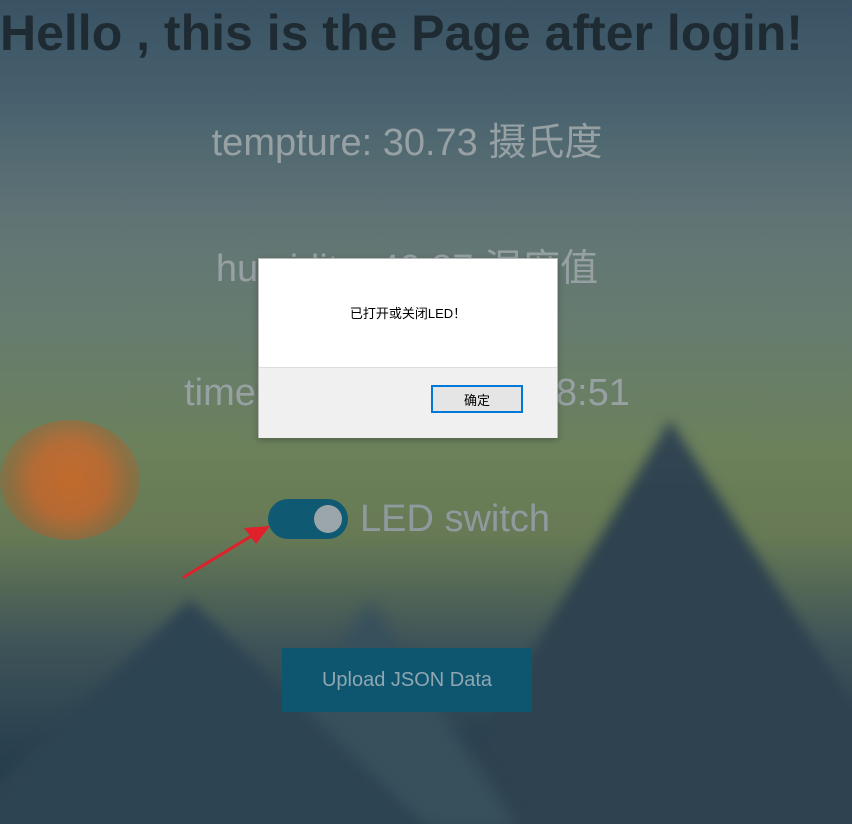  I want to click on dialog-footer: 确定, so click(408, 402).